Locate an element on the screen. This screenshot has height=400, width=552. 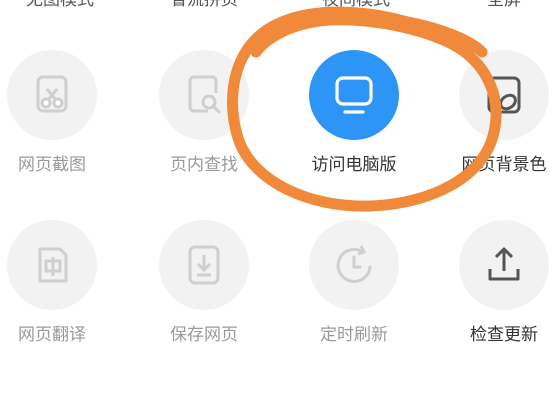
tool-desktop-version: 访问电脑版 is located at coordinates (354, 125).